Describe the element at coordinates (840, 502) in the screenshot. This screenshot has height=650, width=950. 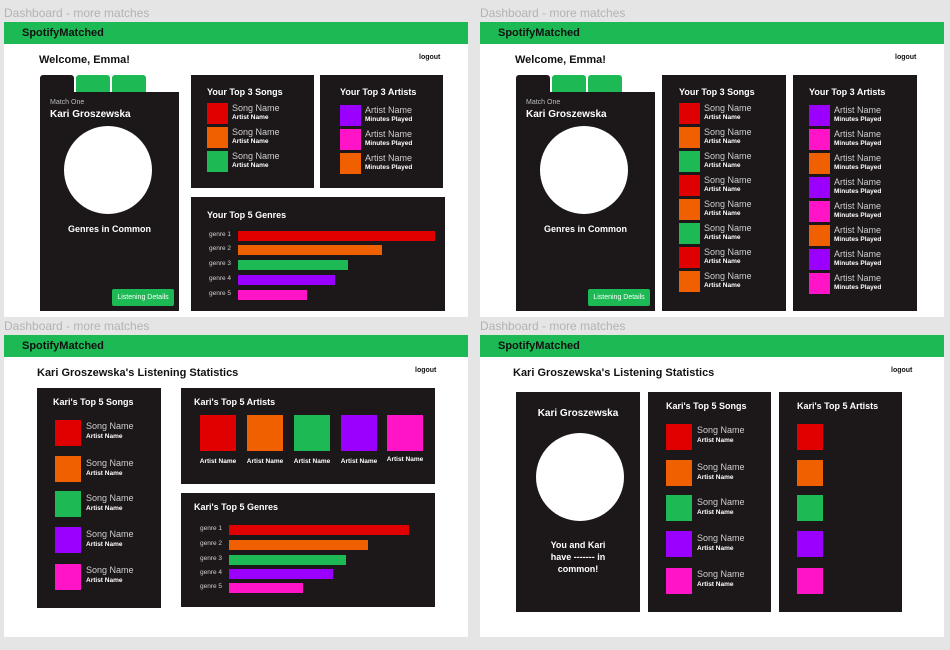
I see `kari-top-artists-panel: Kari's Top 5 Artists` at that location.